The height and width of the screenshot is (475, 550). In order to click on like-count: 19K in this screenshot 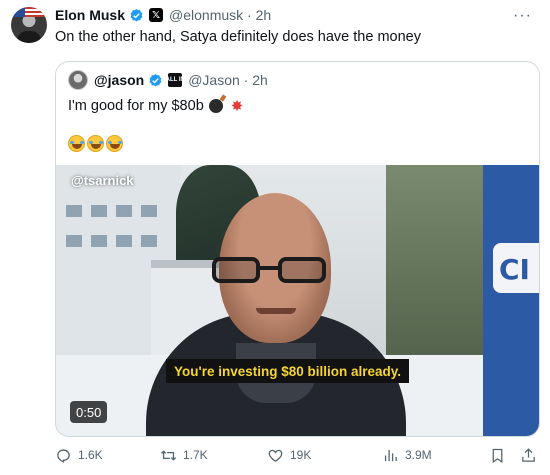, I will do `click(301, 455)`.